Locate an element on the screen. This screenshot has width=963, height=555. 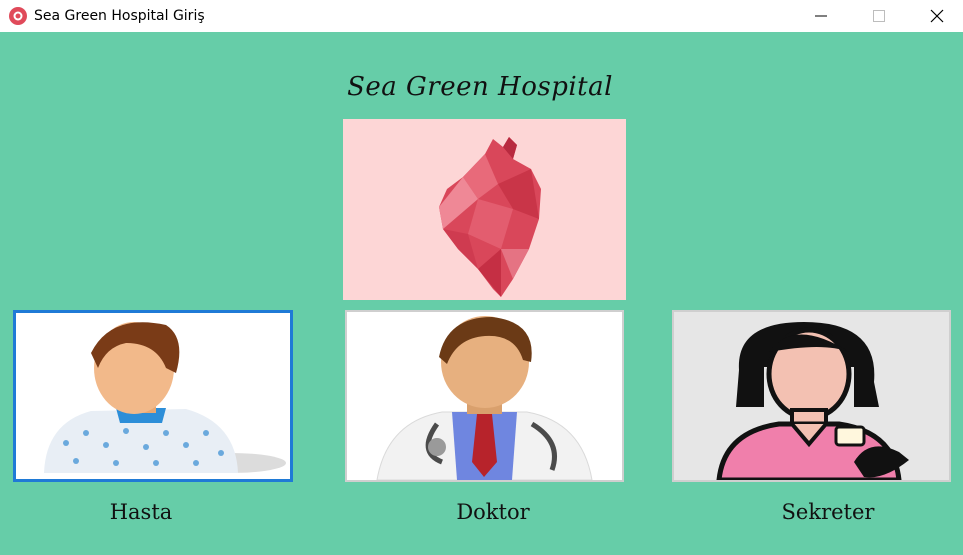
minimize-button is located at coordinates (821, 16).